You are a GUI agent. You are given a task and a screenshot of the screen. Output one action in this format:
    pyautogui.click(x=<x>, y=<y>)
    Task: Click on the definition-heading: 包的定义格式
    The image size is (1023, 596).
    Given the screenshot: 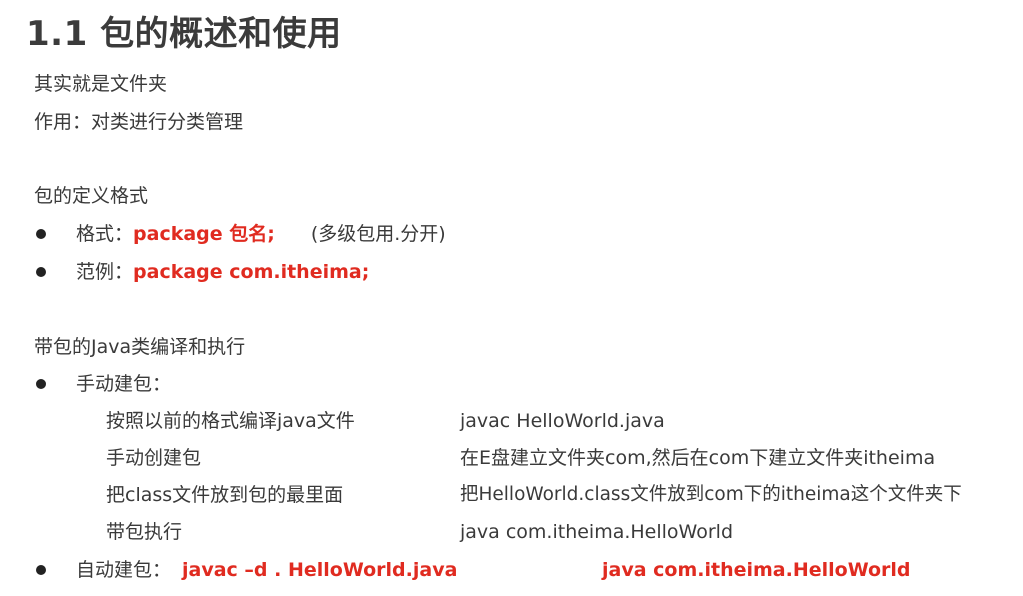 What is the action you would take?
    pyautogui.click(x=91, y=196)
    